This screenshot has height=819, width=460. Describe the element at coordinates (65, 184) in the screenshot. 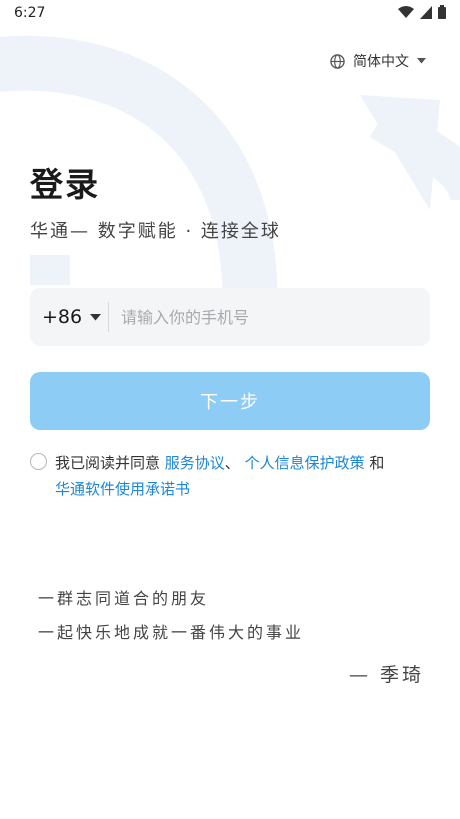

I see `page-title: 登录` at that location.